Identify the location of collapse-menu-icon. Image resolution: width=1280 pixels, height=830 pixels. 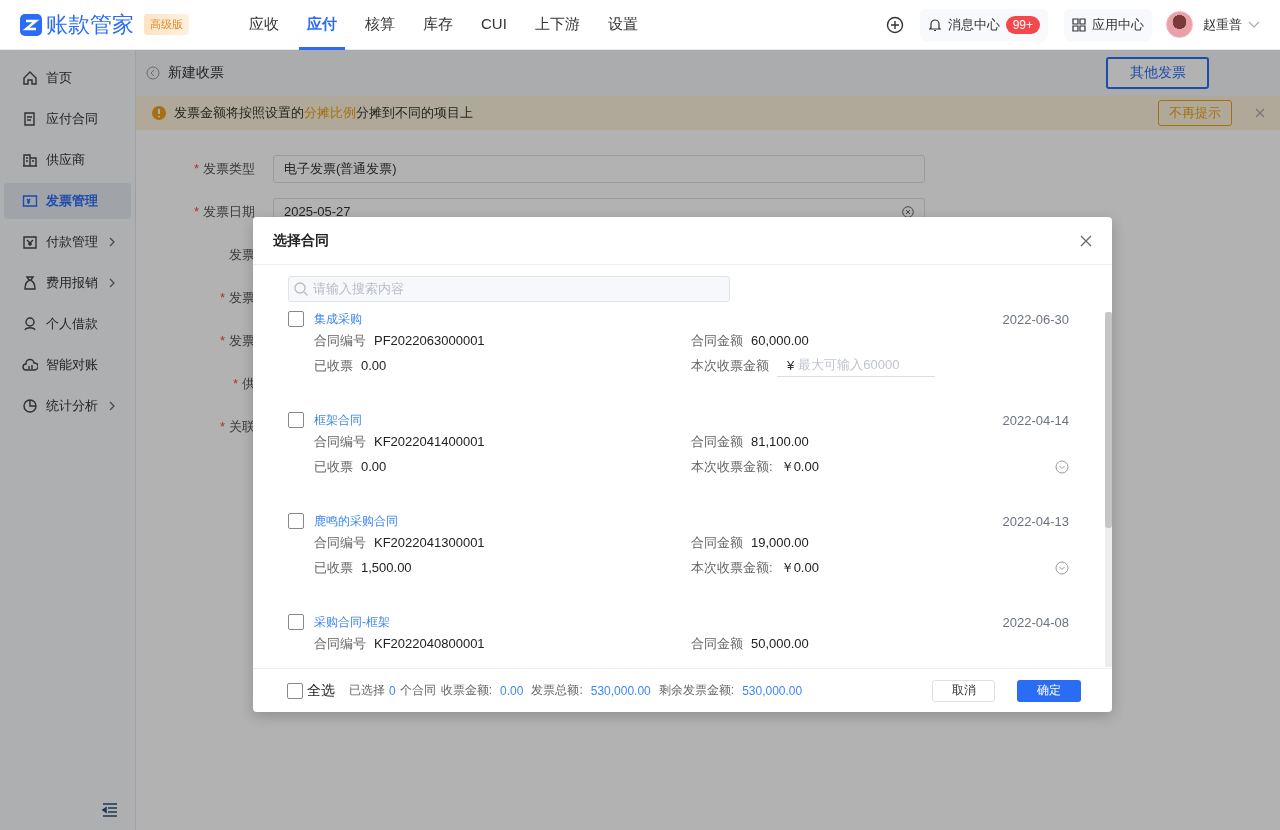
(109, 810).